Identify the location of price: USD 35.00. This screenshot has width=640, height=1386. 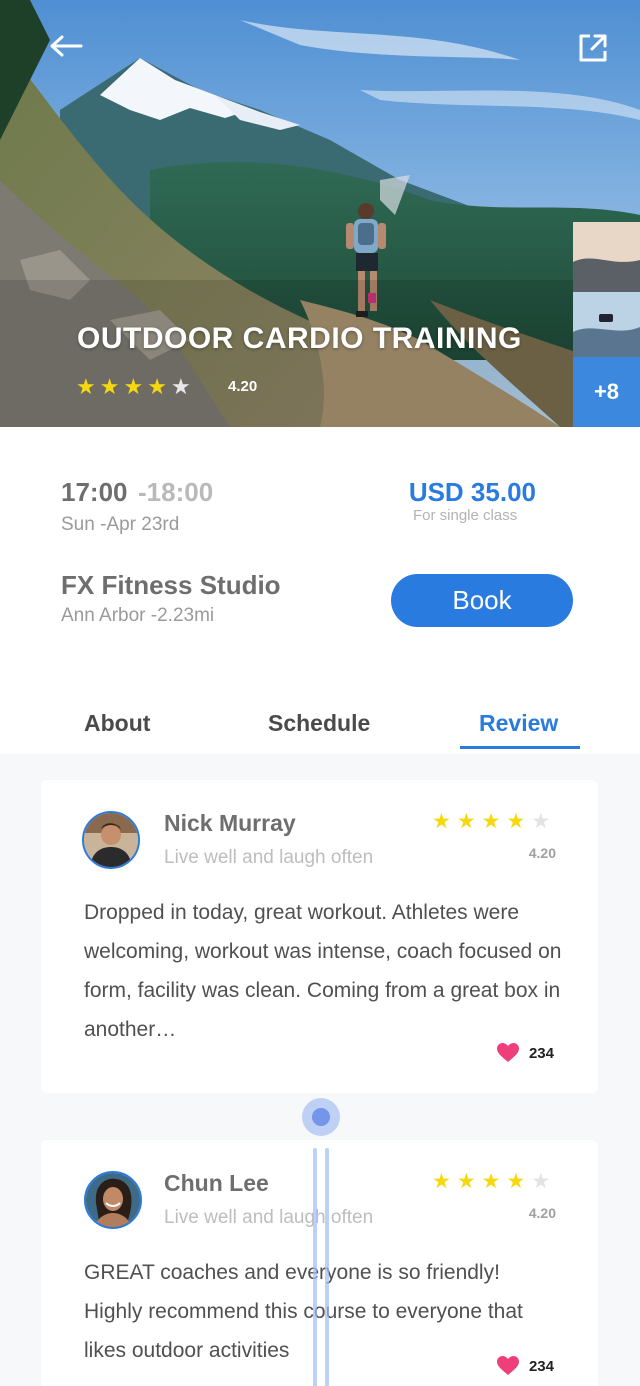
(472, 492).